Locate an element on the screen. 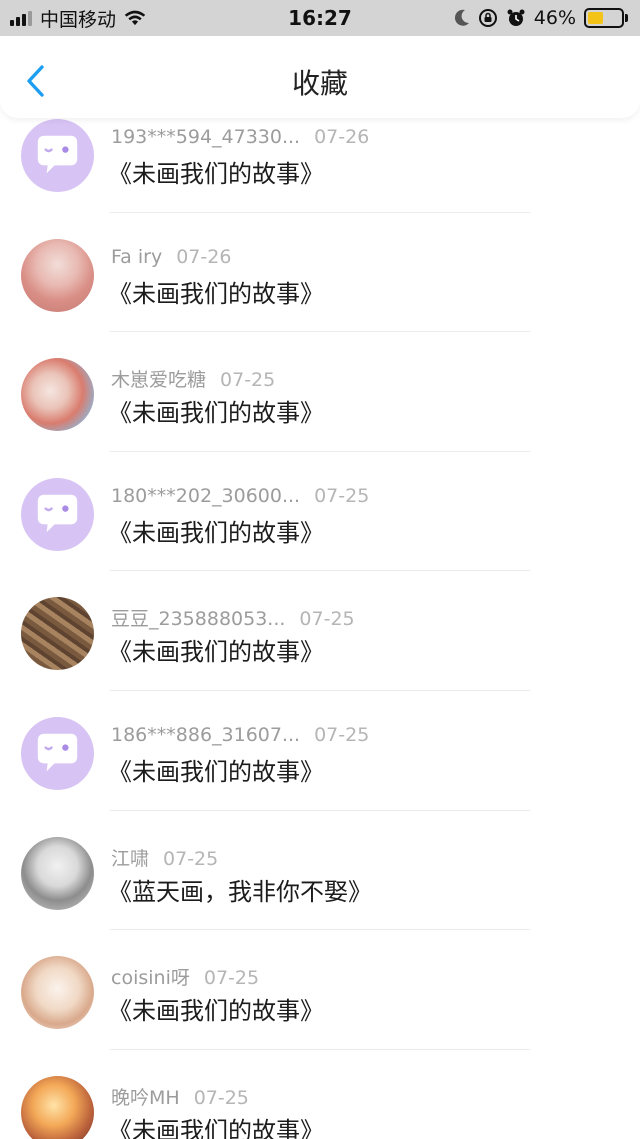 This screenshot has height=1139, width=640. item-meta: coisini呀 07-25 is located at coordinates (185, 976).